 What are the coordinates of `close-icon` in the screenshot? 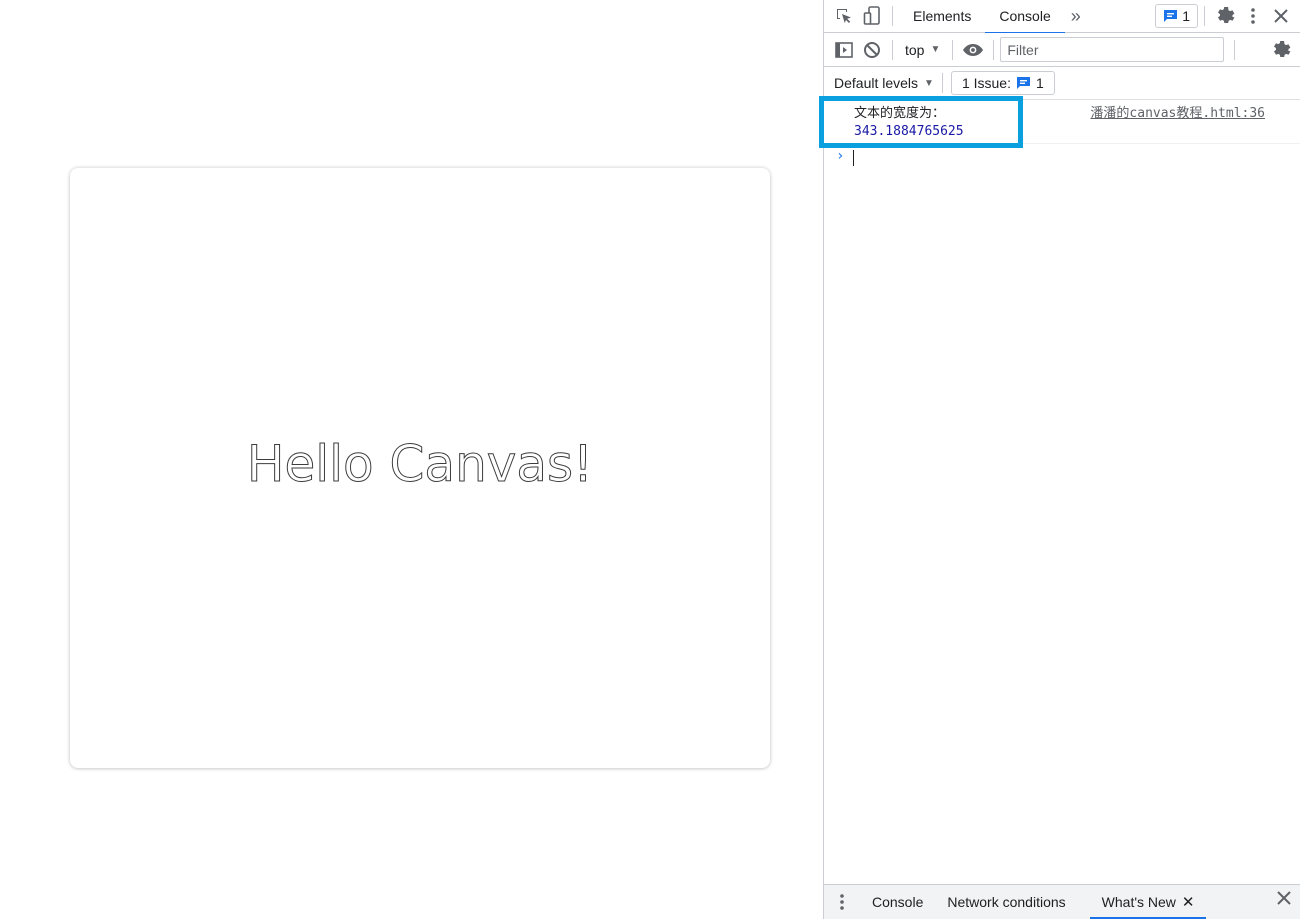 It's located at (1281, 16).